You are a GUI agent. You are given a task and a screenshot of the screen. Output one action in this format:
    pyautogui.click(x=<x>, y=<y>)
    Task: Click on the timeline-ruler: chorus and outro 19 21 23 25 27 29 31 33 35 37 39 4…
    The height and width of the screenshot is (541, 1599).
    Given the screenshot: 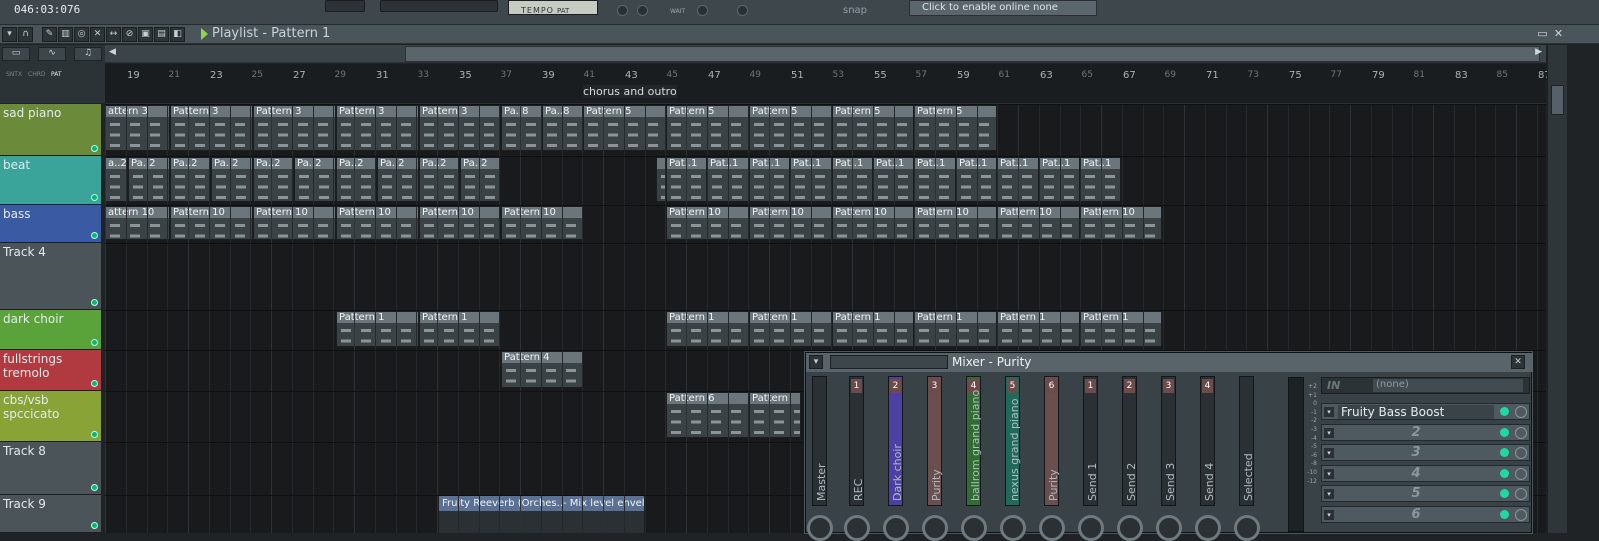 What is the action you would take?
    pyautogui.click(x=828, y=84)
    